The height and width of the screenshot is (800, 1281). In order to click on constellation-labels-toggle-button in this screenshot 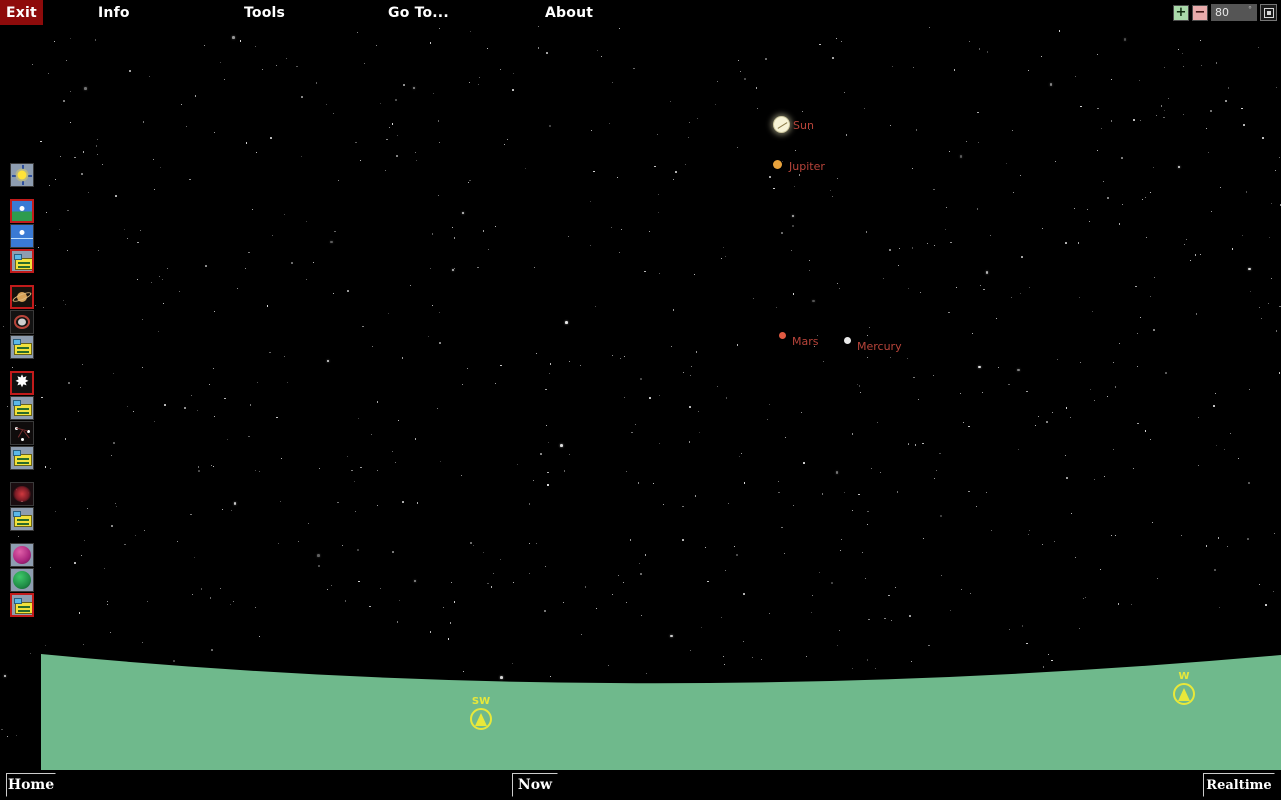, I will do `click(22, 458)`.